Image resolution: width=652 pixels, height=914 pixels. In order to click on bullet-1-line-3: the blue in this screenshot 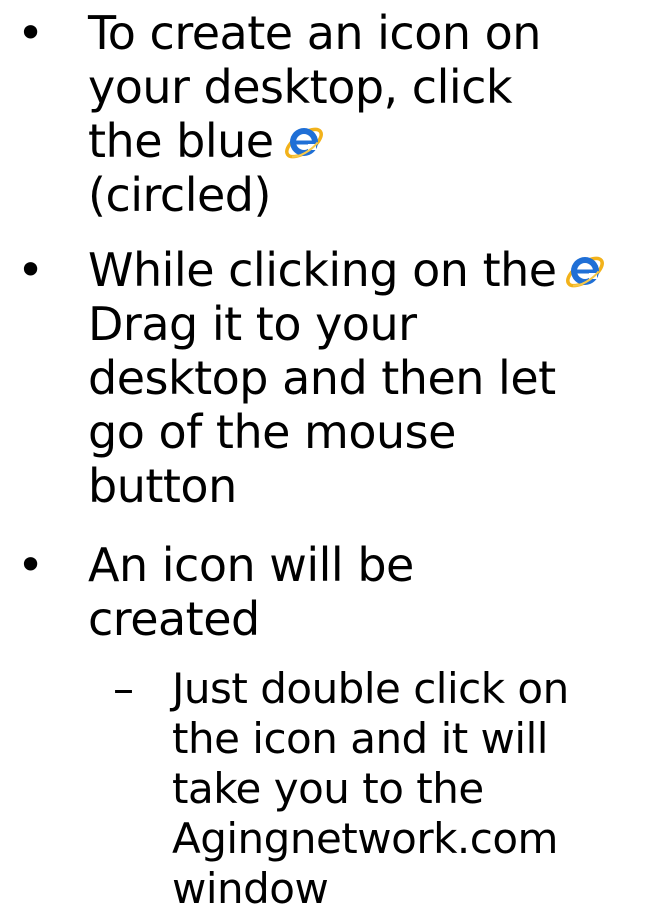, I will do `click(366, 141)`.